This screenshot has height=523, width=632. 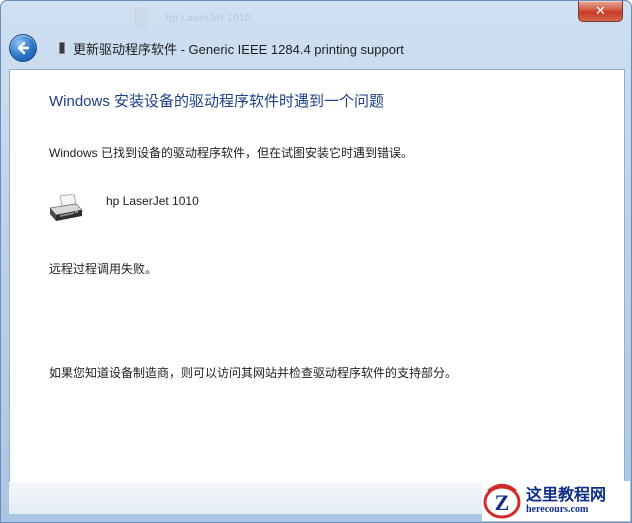 What do you see at coordinates (217, 101) in the screenshot?
I see `page-title: Windows 安装设备的驱动程序软件时遇到一个问题` at bounding box center [217, 101].